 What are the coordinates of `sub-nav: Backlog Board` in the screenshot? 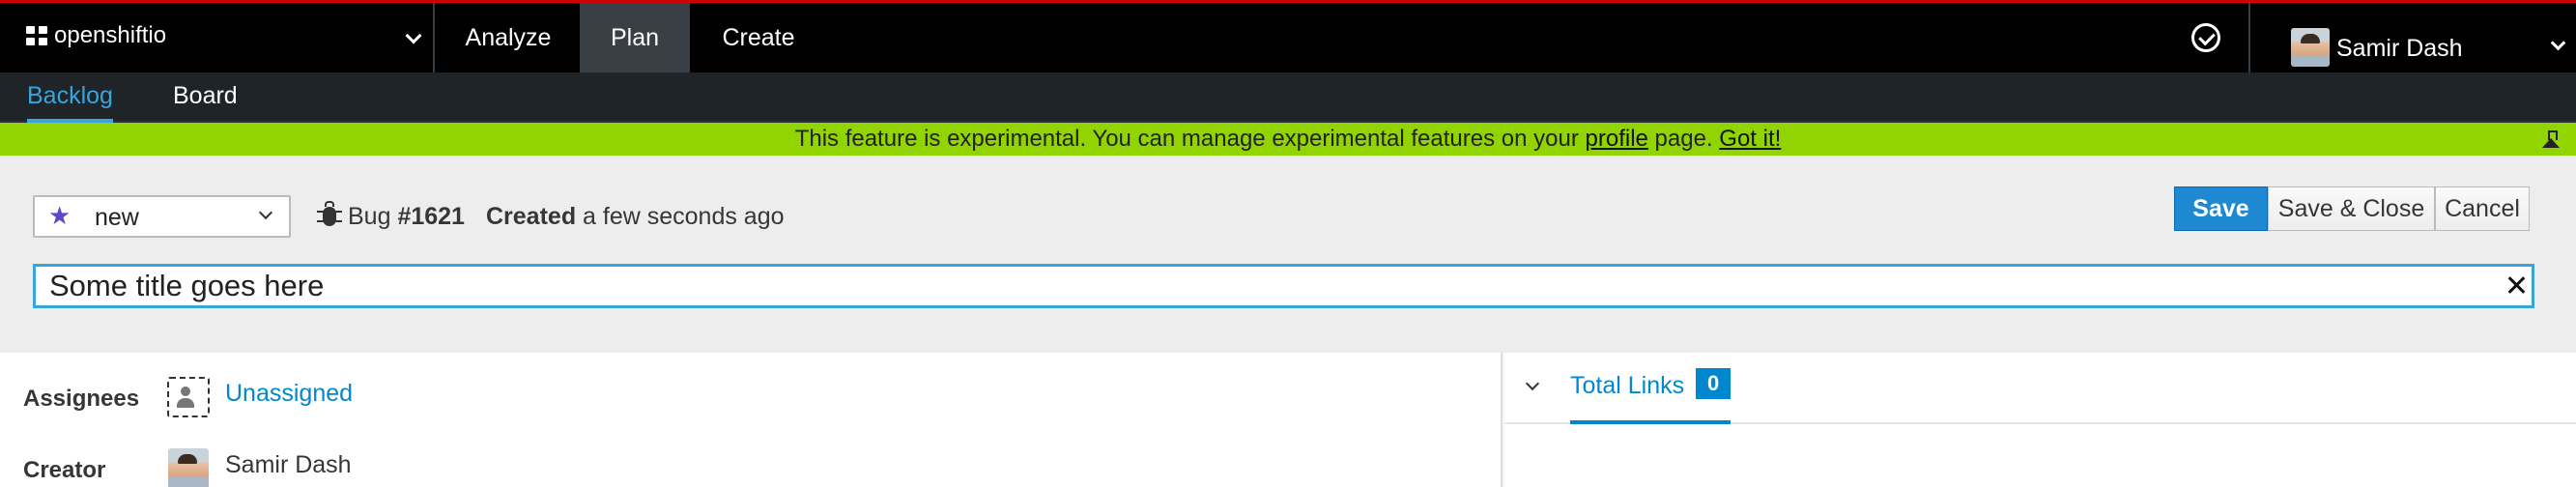 It's located at (1288, 97).